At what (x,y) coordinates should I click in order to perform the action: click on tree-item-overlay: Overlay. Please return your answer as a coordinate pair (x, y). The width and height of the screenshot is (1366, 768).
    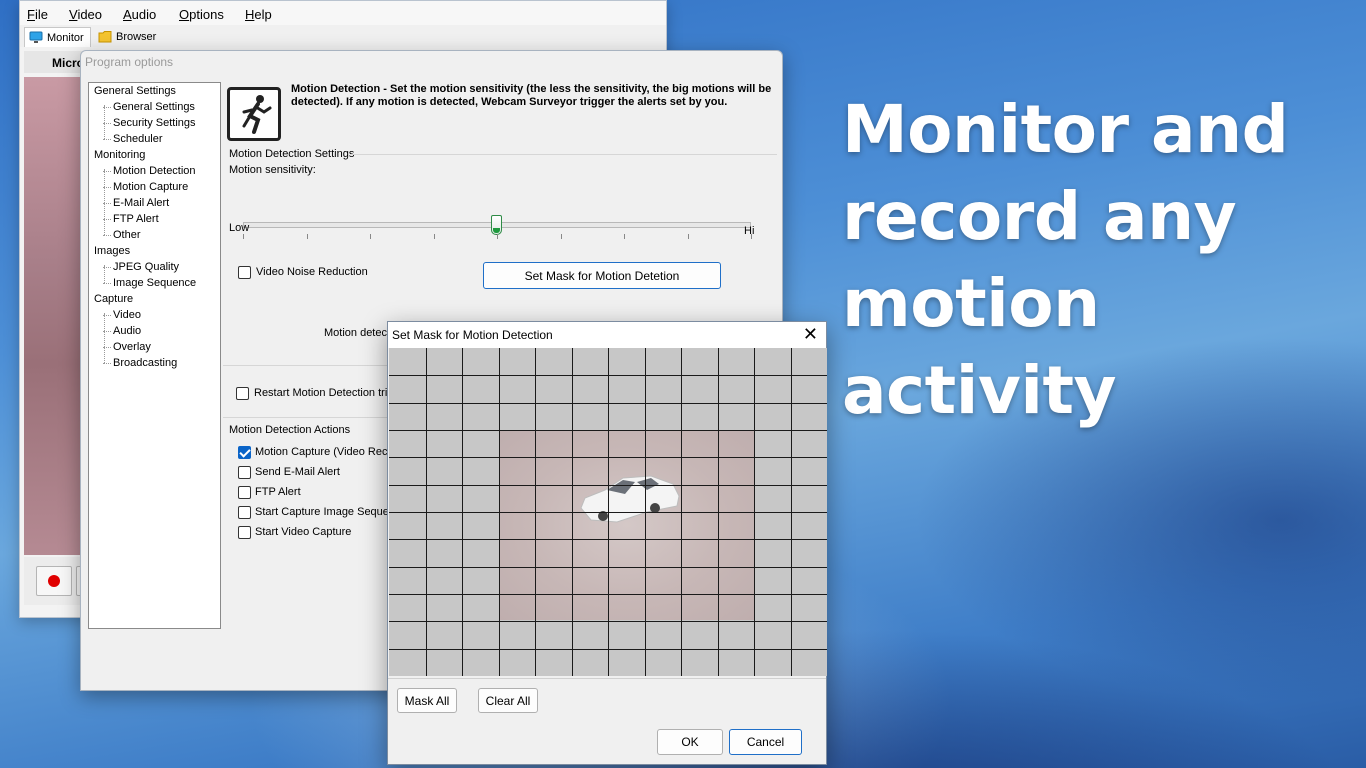
    Looking at the image, I should click on (127, 347).